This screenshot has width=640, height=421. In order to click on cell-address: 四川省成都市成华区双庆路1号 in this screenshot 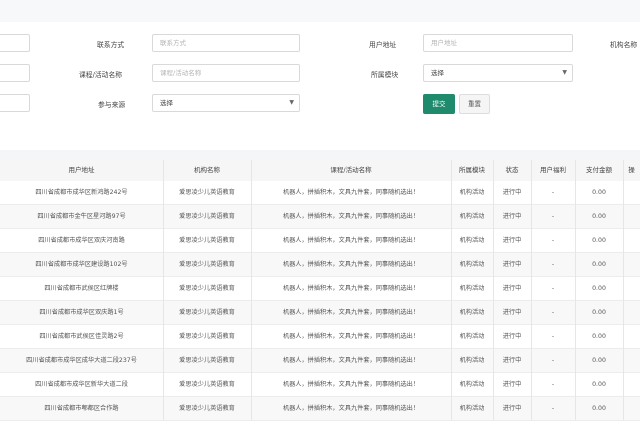, I will do `click(81, 312)`.